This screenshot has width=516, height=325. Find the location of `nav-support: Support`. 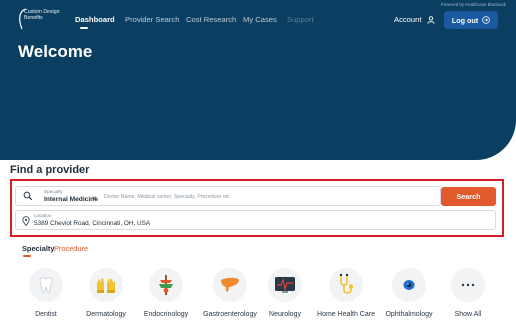

nav-support: Support is located at coordinates (300, 19).